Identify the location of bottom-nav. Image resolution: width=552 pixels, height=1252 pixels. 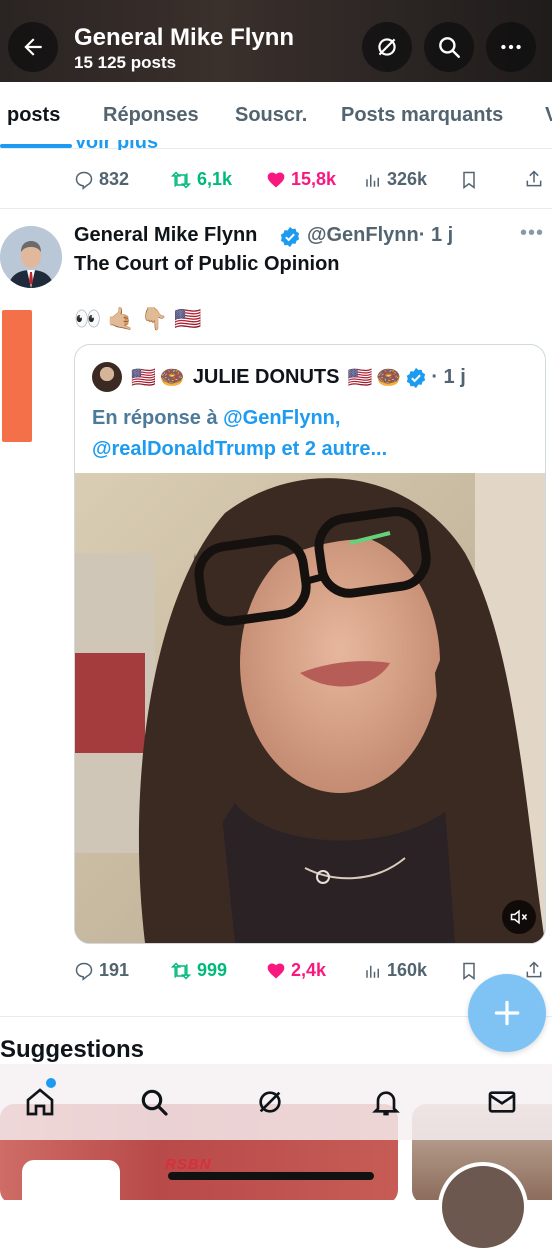
(276, 1102).